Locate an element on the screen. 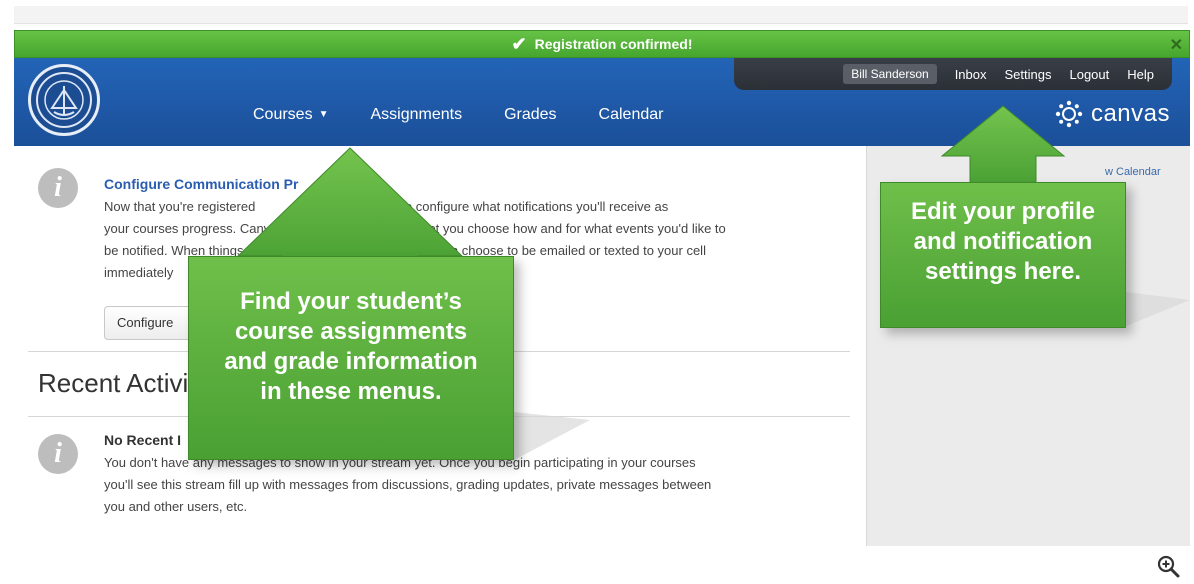  main-nav: Courses ▼ Assignments Grades Calendar is located at coordinates (458, 115).